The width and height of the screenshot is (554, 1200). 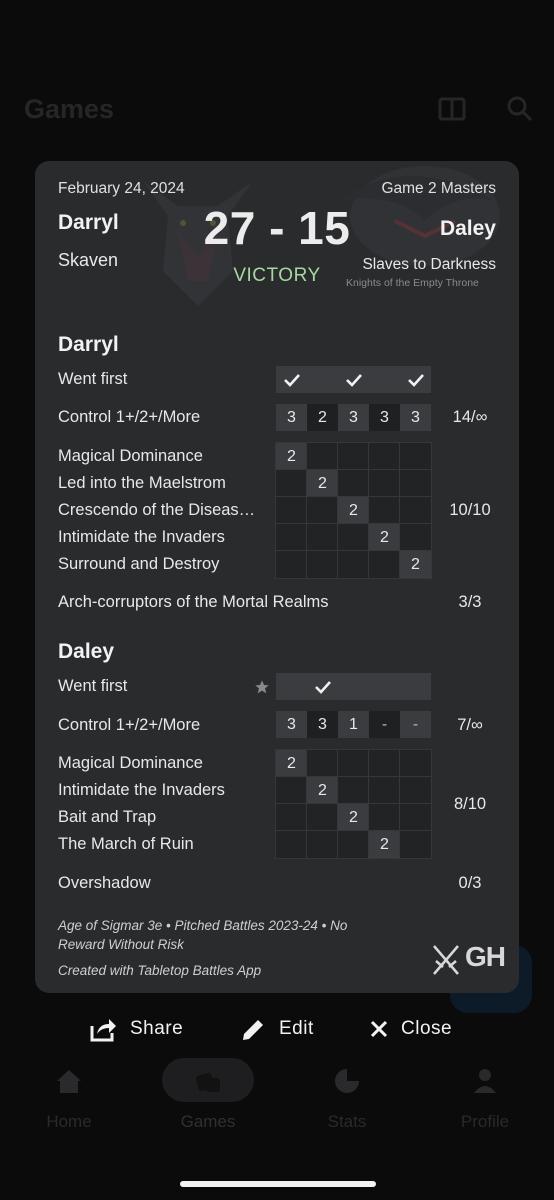 What do you see at coordinates (88, 344) in the screenshot?
I see `section-title: Darryl` at bounding box center [88, 344].